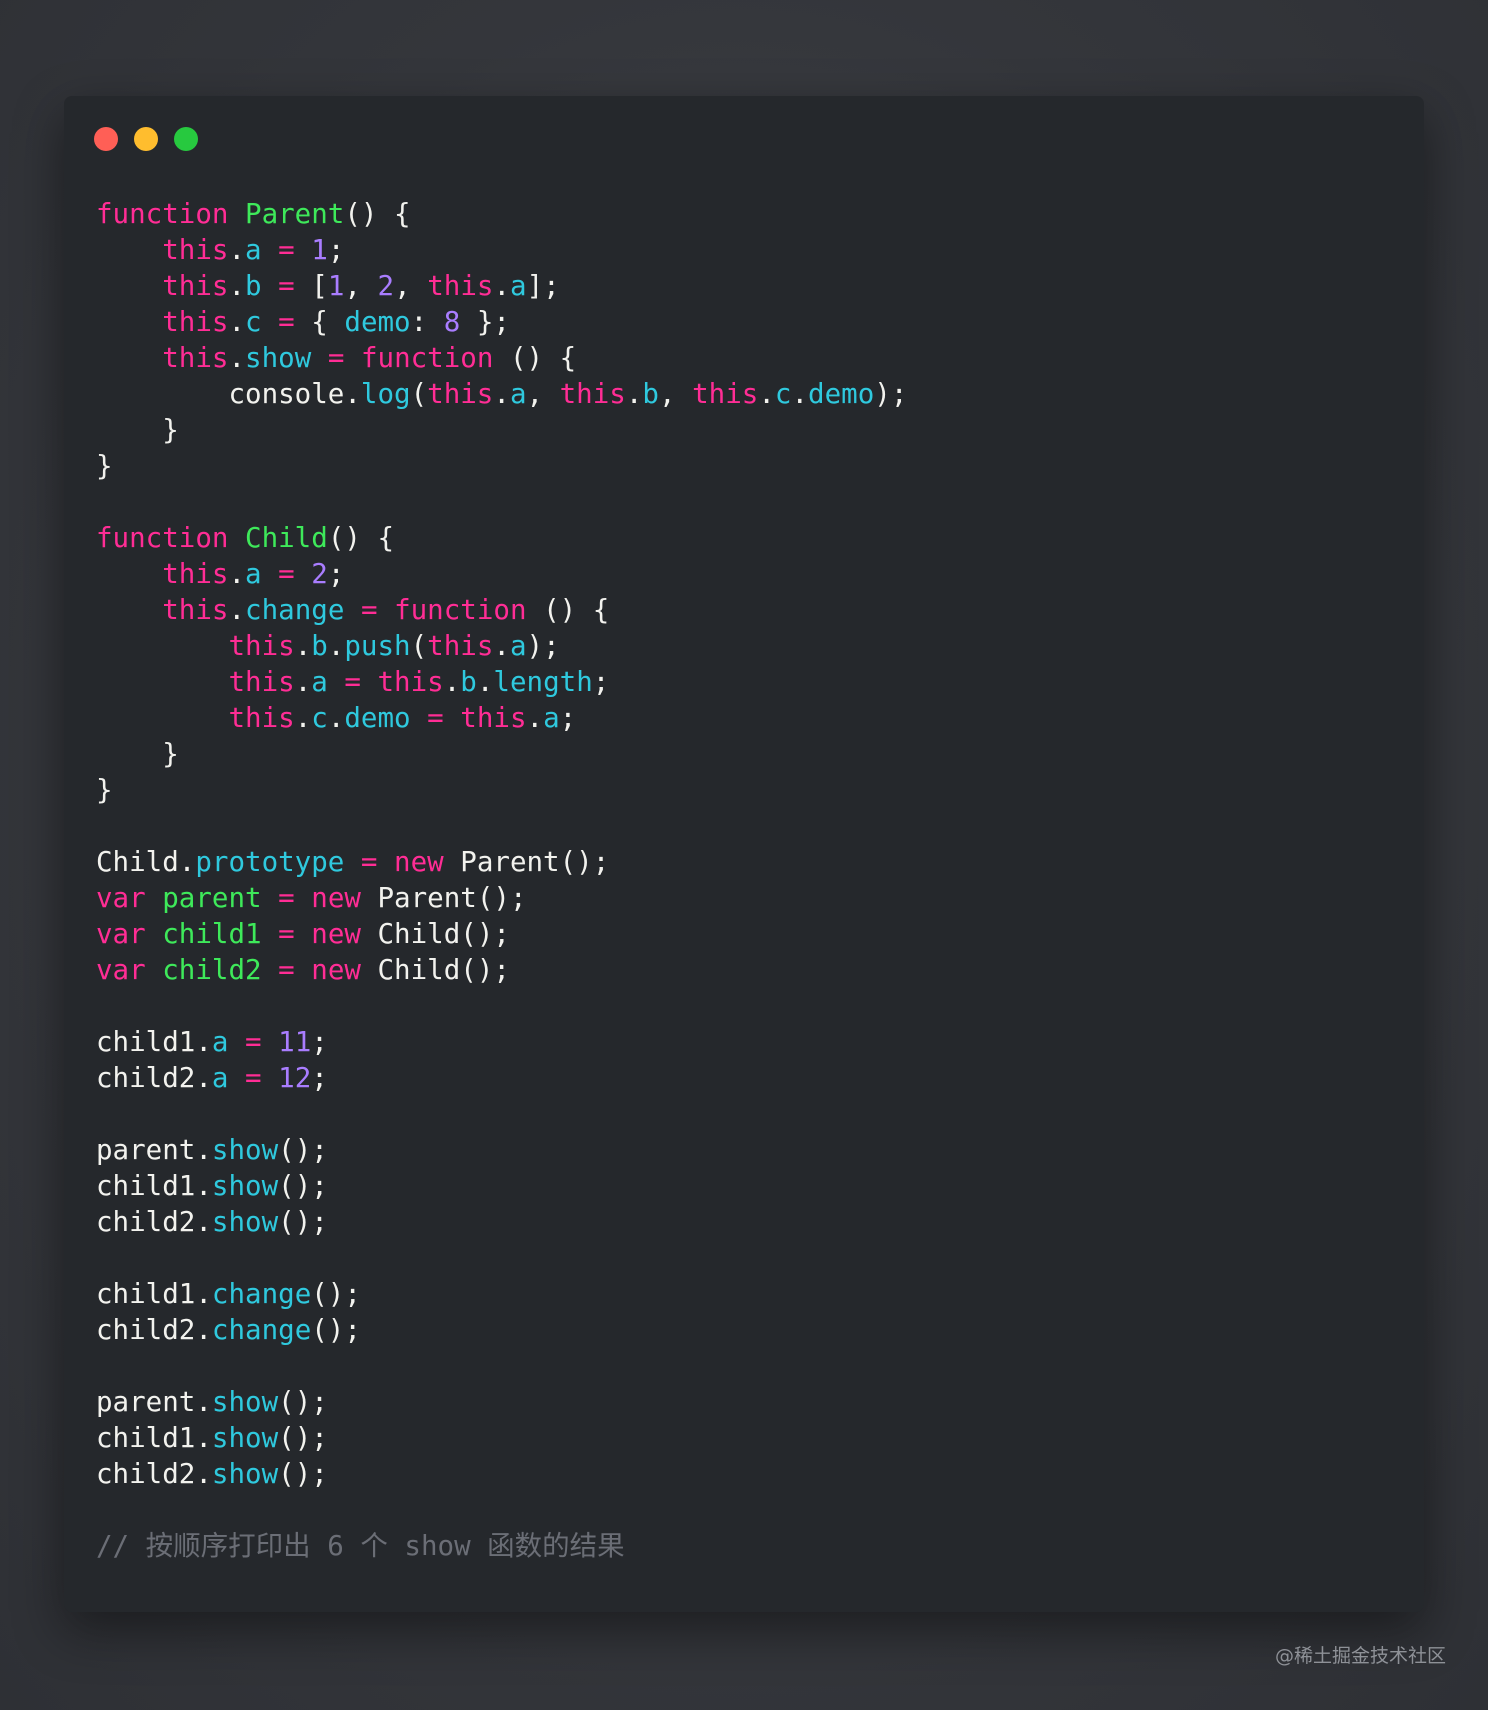  I want to click on close-dot-icon, so click(106, 139).